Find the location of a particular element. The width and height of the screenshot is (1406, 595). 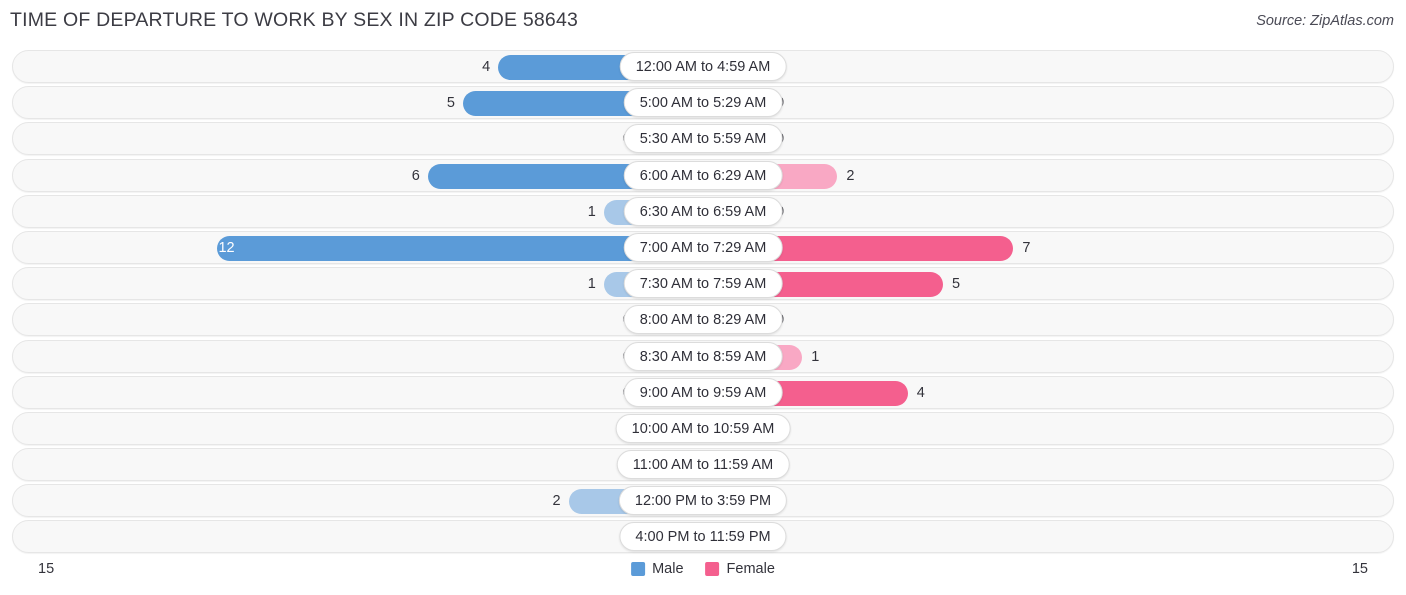

category-label-pill: 12:00 AM to 4:59 AM is located at coordinates (703, 66).